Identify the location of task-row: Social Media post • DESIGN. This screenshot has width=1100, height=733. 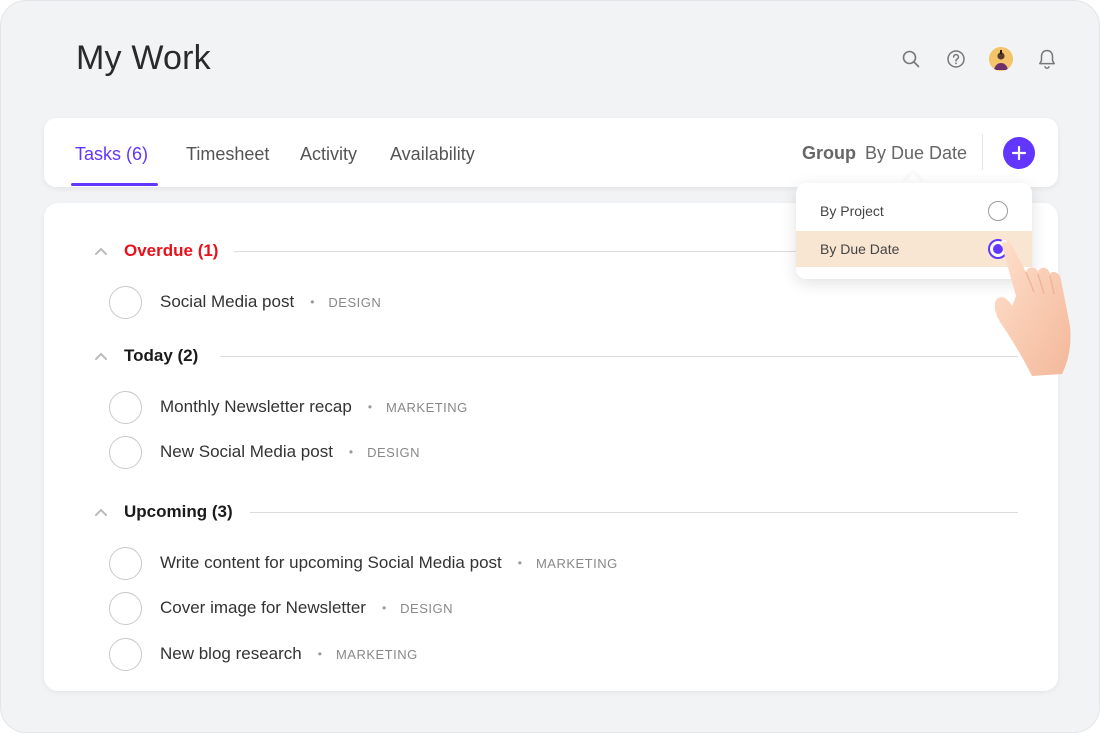
(245, 302).